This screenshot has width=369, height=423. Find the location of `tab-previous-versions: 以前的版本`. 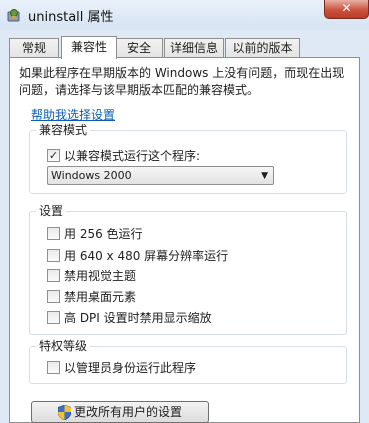

tab-previous-versions: 以前的版本 is located at coordinates (262, 48).